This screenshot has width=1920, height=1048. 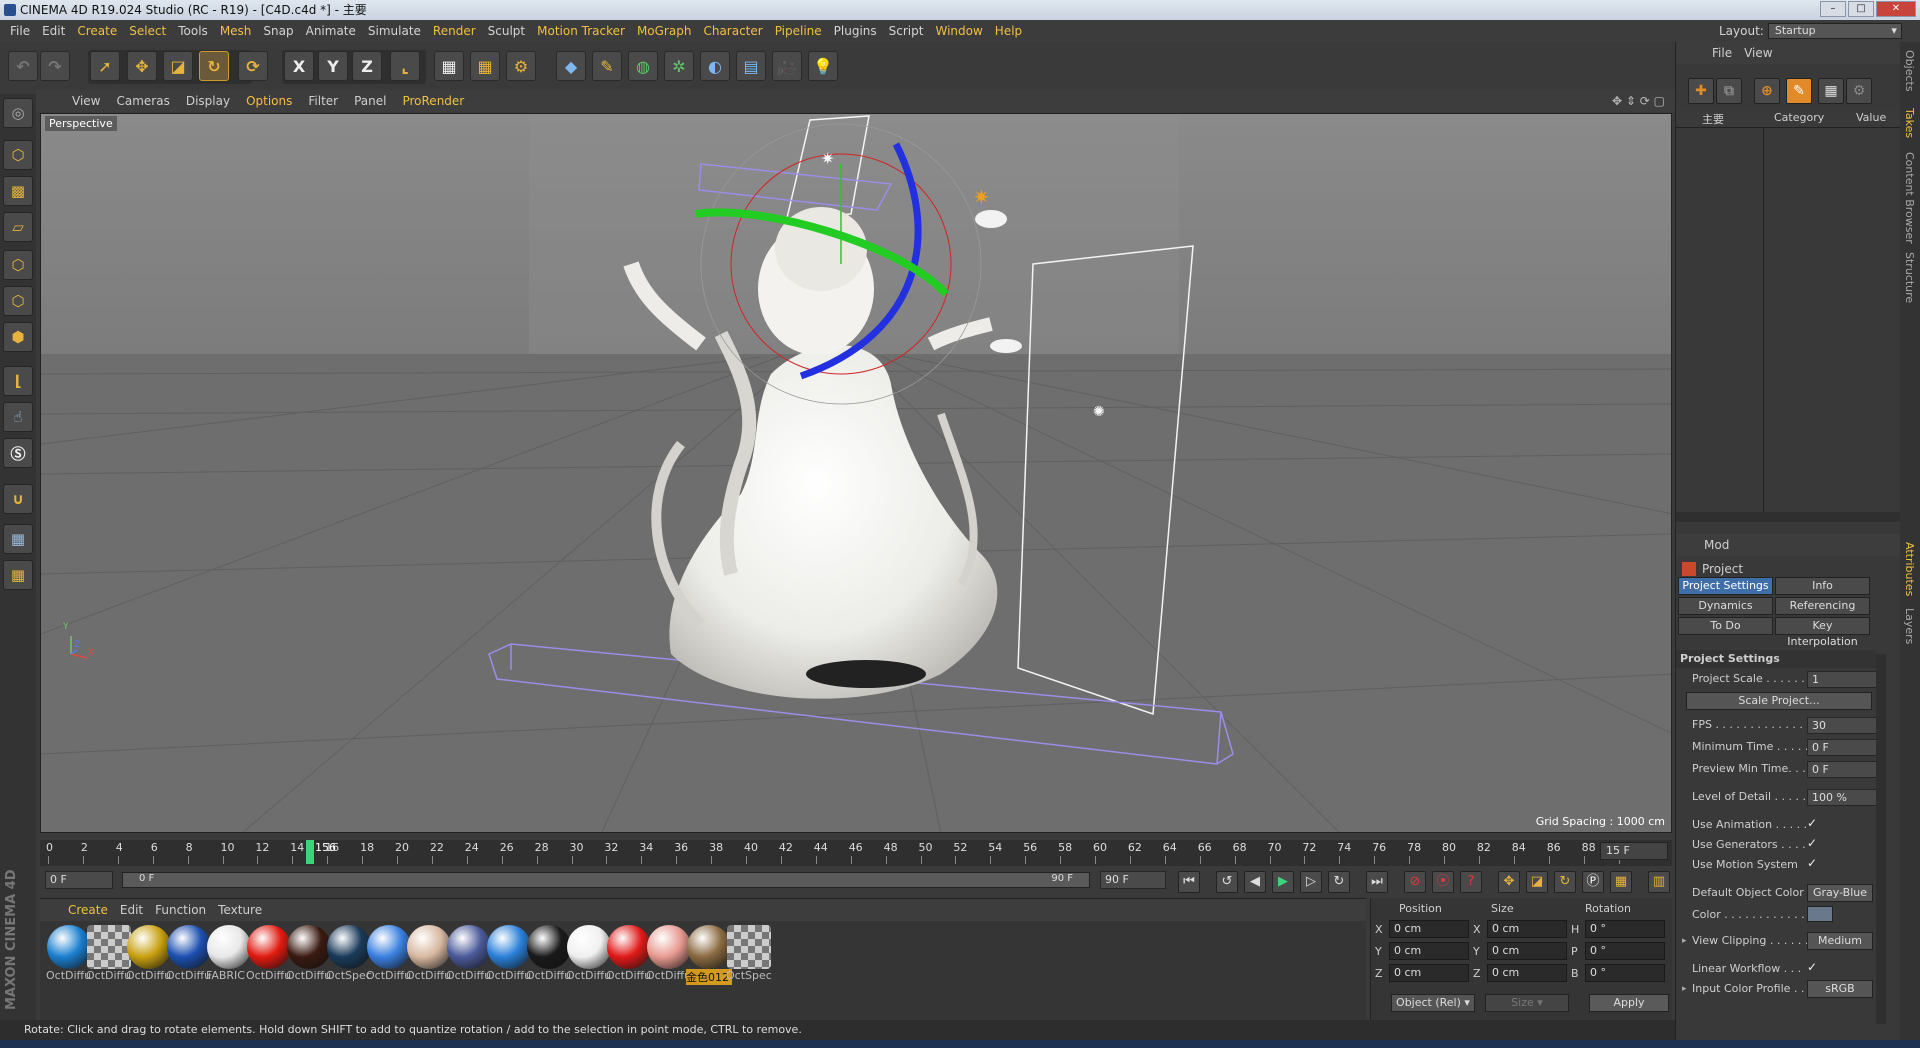 I want to click on menu-sculpt: Sculpt, so click(x=506, y=31).